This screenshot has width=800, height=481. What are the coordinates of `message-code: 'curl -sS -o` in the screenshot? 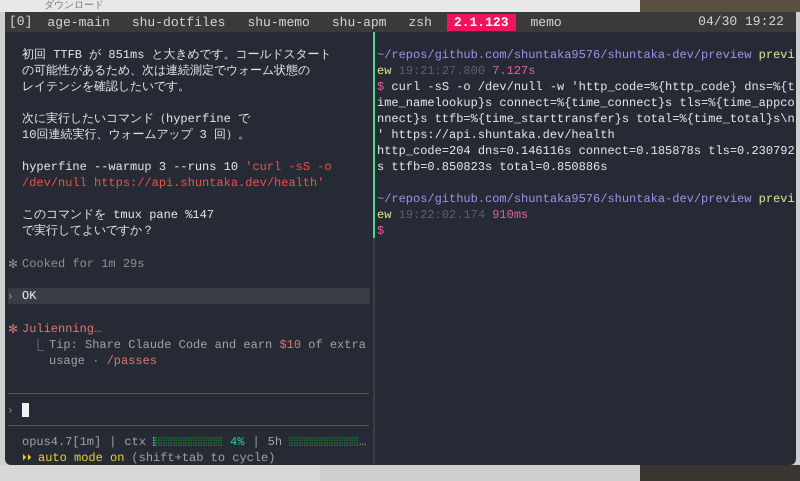 It's located at (288, 167).